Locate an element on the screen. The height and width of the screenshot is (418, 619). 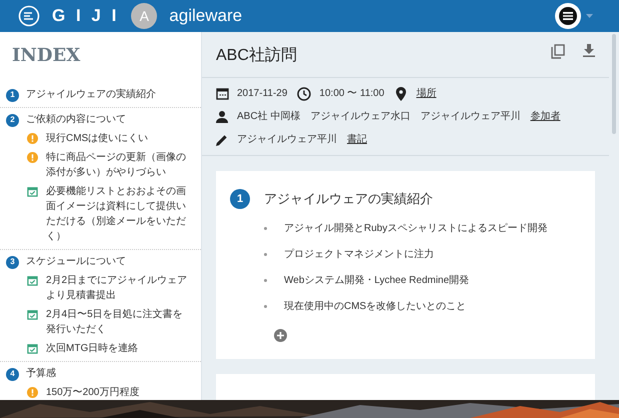
section-title: 予算感 is located at coordinates (41, 374).